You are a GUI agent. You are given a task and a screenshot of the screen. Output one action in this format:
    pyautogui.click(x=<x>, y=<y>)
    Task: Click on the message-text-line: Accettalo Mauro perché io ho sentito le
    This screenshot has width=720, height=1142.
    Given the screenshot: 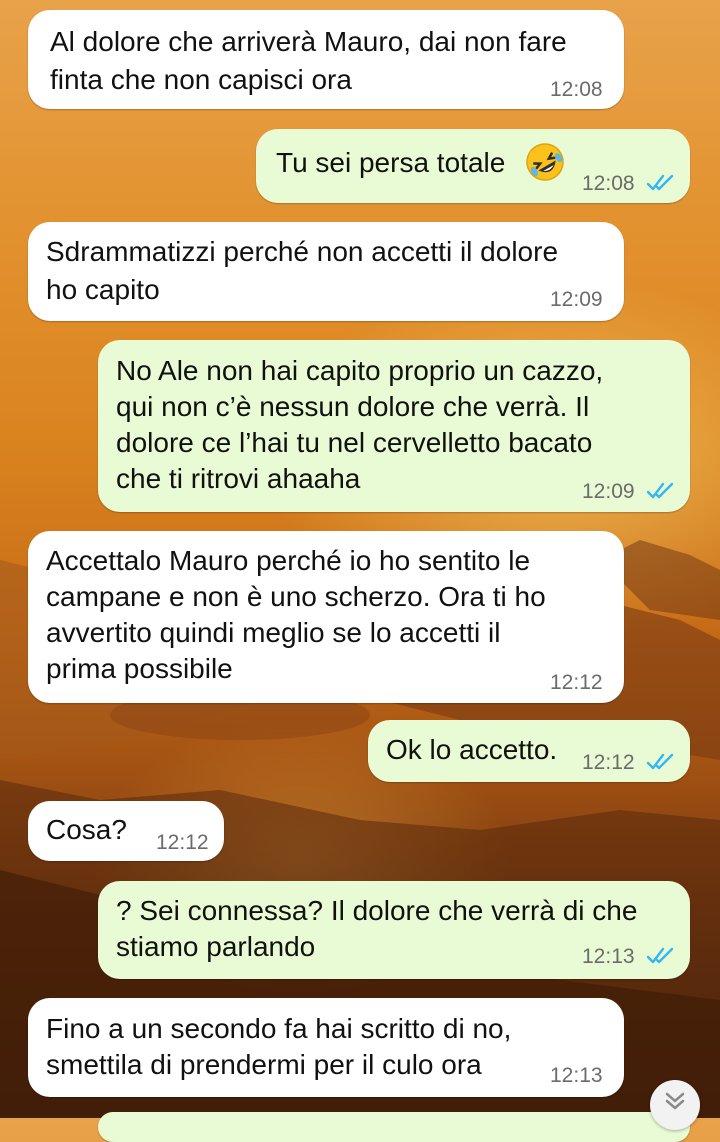 What is the action you would take?
    pyautogui.click(x=288, y=560)
    